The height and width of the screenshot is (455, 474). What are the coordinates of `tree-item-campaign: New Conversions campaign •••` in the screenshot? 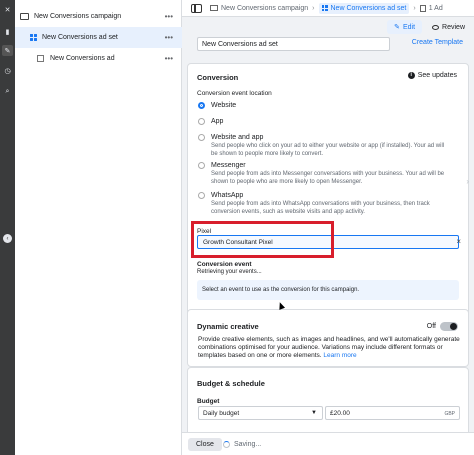 It's located at (98, 16).